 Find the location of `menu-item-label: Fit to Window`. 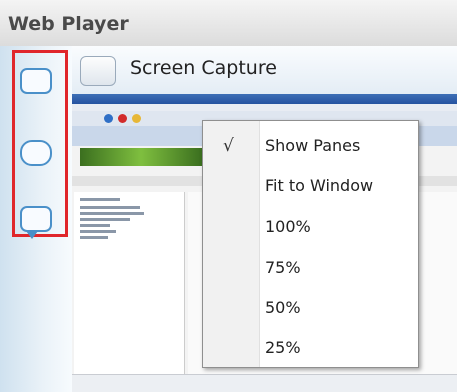

menu-item-label: Fit to Window is located at coordinates (319, 185).